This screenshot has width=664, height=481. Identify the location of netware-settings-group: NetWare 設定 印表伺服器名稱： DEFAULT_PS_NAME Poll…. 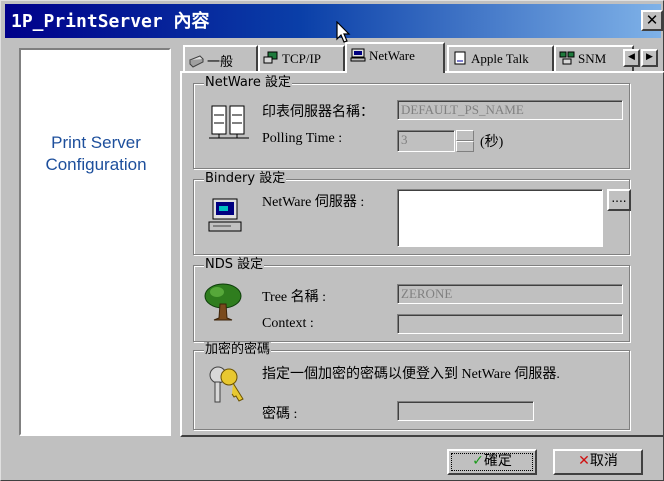
(411, 122).